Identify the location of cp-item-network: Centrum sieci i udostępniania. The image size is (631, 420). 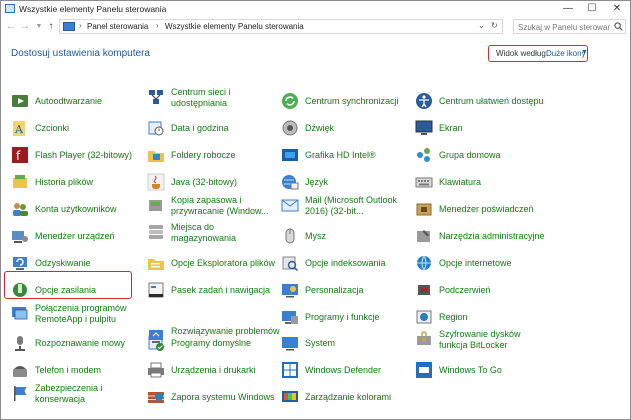
(212, 100).